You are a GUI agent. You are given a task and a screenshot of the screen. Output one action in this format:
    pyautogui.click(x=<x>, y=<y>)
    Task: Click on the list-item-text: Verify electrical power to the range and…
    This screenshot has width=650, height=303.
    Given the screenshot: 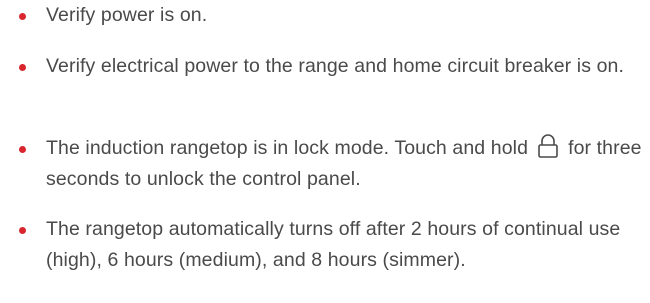 What is the action you would take?
    pyautogui.click(x=335, y=66)
    